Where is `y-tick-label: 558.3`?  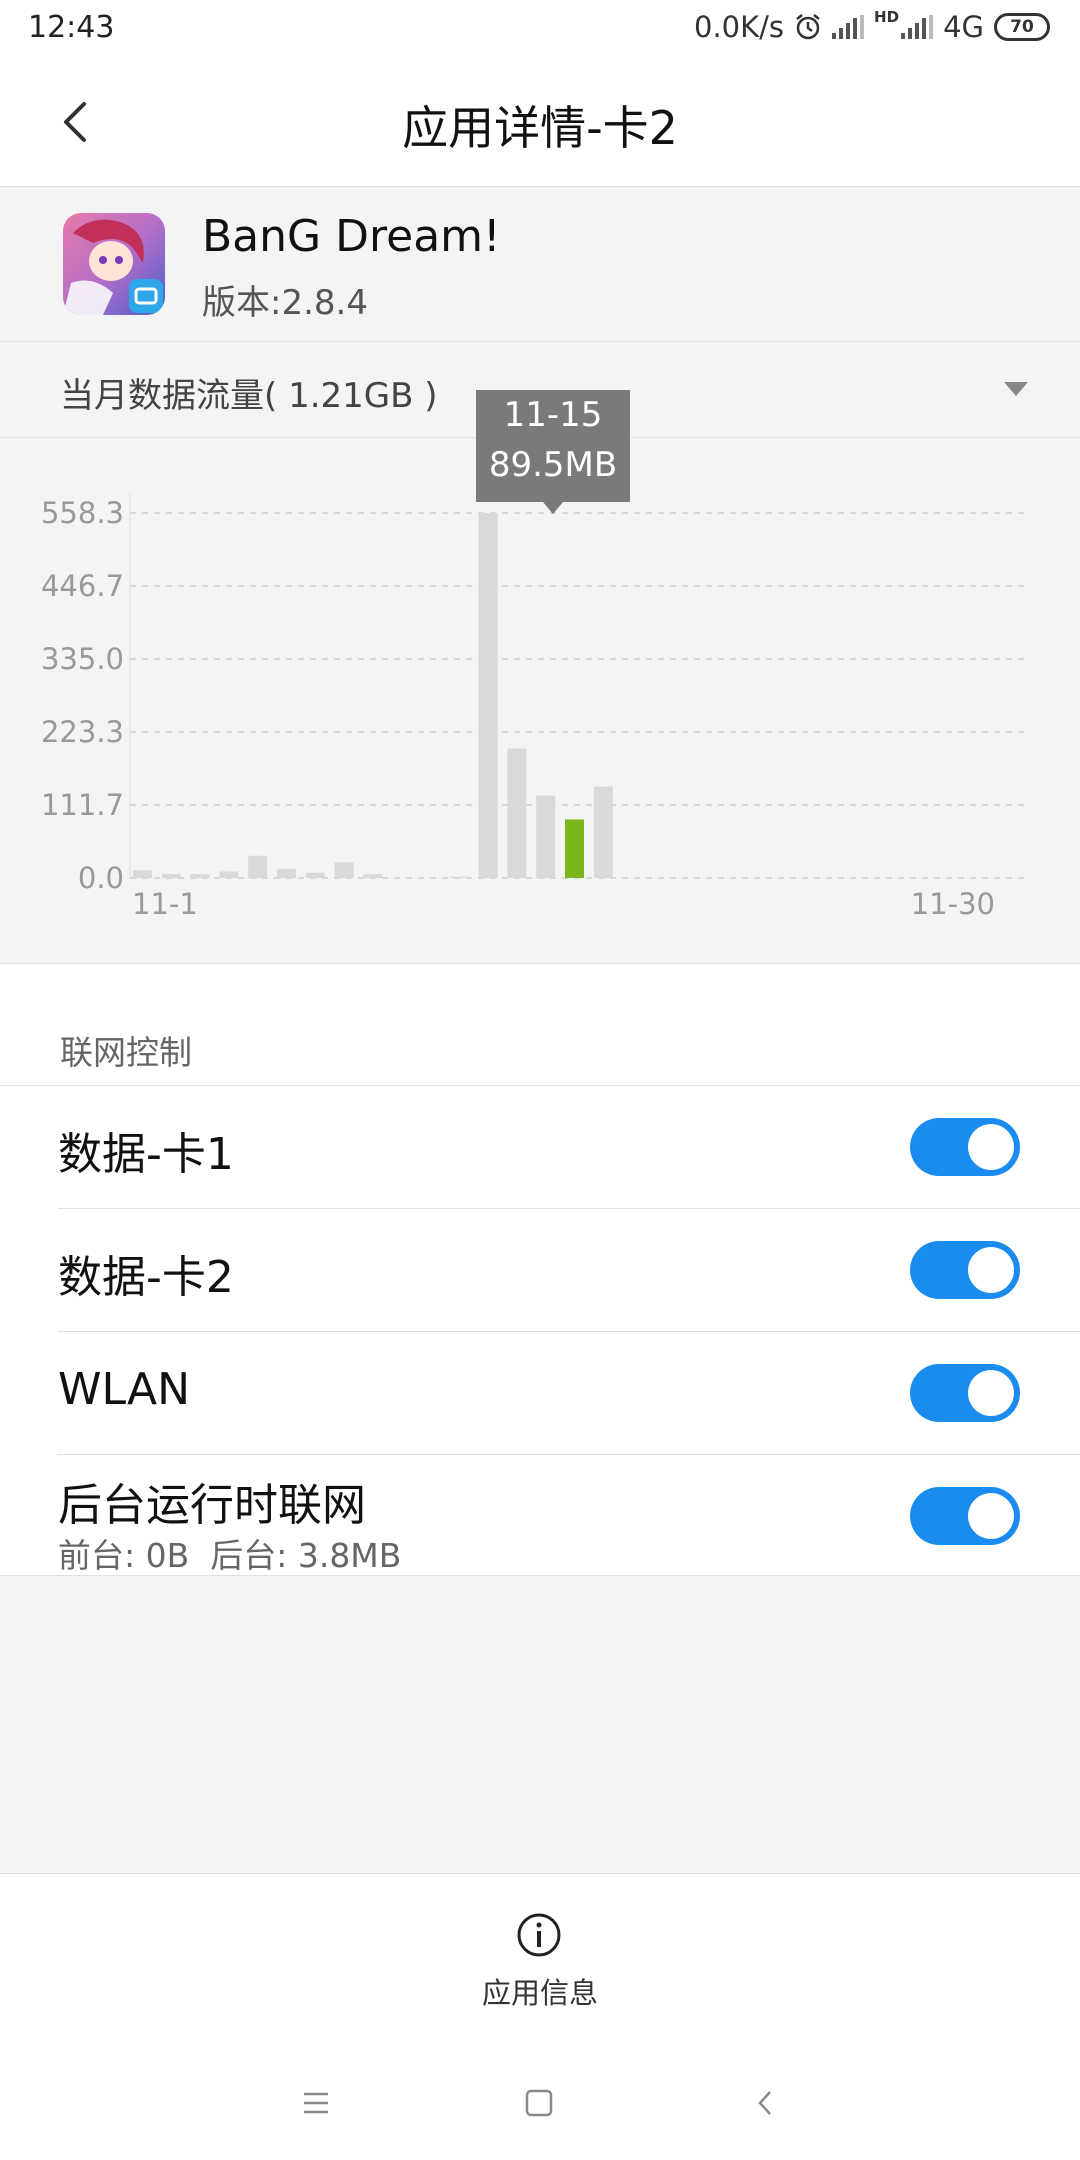 y-tick-label: 558.3 is located at coordinates (82, 513).